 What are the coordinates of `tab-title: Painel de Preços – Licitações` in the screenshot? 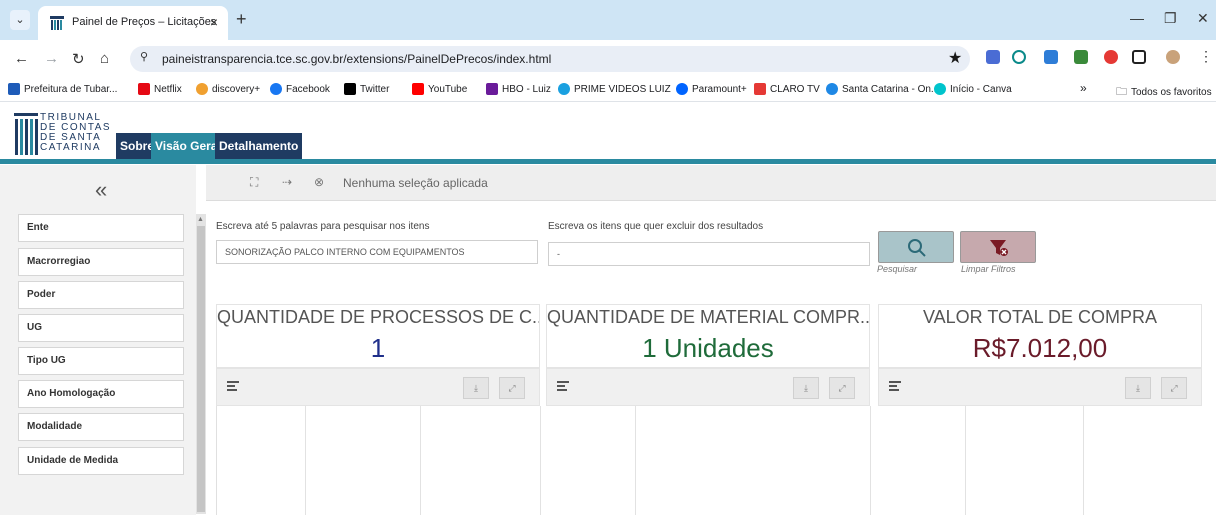 It's located at (144, 22).